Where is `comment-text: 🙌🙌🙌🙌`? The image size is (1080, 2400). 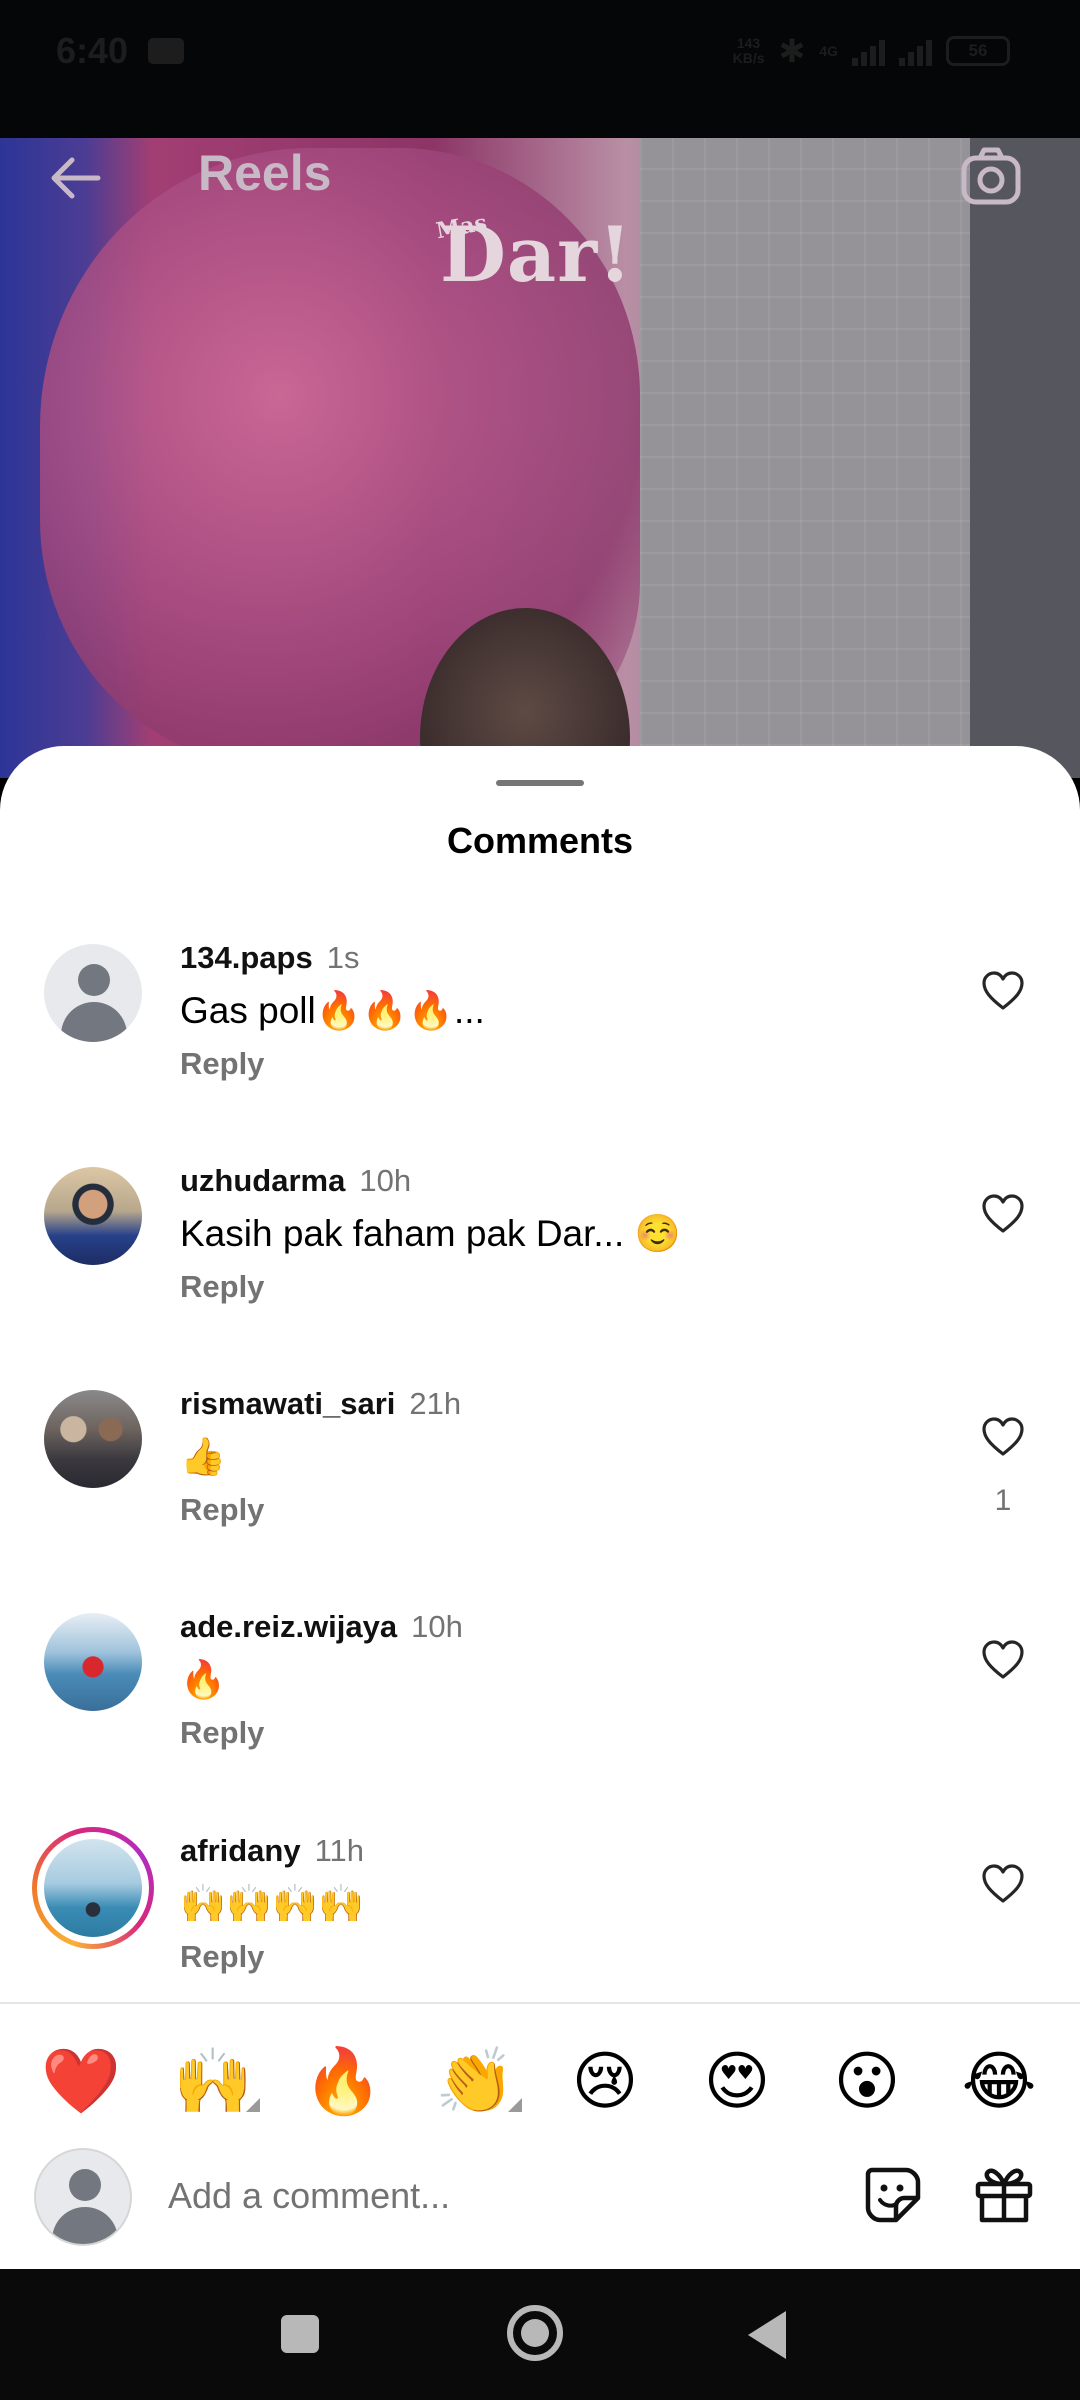 comment-text: 🙌🙌🙌🙌 is located at coordinates (272, 1903).